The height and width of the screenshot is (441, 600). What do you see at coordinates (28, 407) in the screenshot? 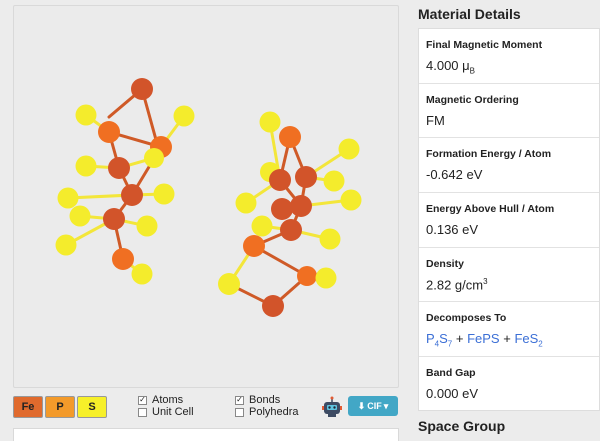
I see `legend-fe: Fe` at bounding box center [28, 407].